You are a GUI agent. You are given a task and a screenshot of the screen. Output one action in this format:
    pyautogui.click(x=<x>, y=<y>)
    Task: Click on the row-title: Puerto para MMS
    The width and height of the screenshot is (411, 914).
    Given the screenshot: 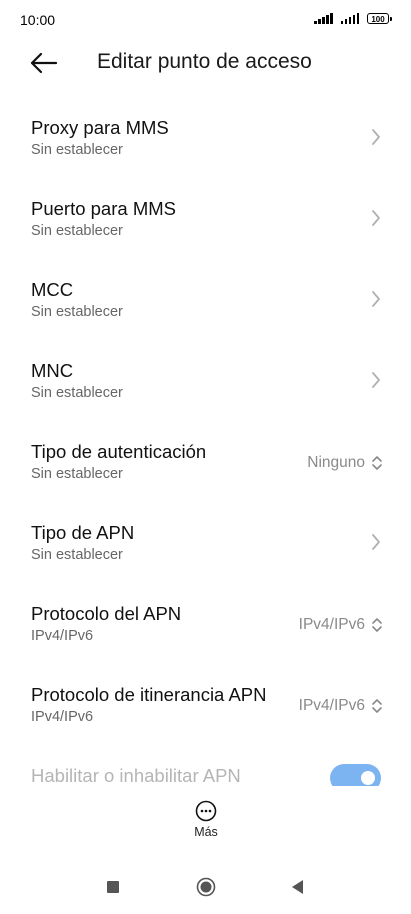 What is the action you would take?
    pyautogui.click(x=103, y=208)
    